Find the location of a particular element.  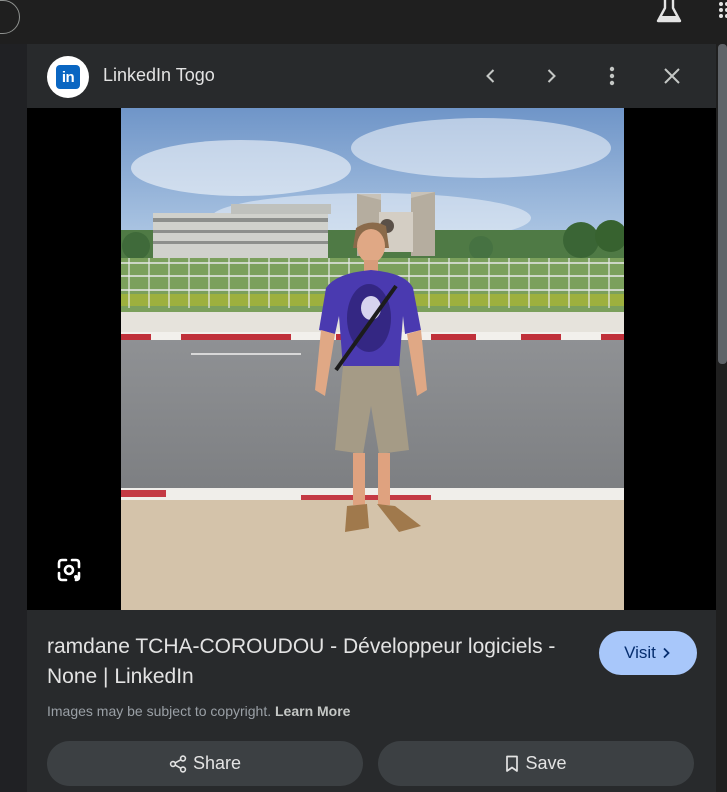

visit-button: Visit is located at coordinates (648, 653).